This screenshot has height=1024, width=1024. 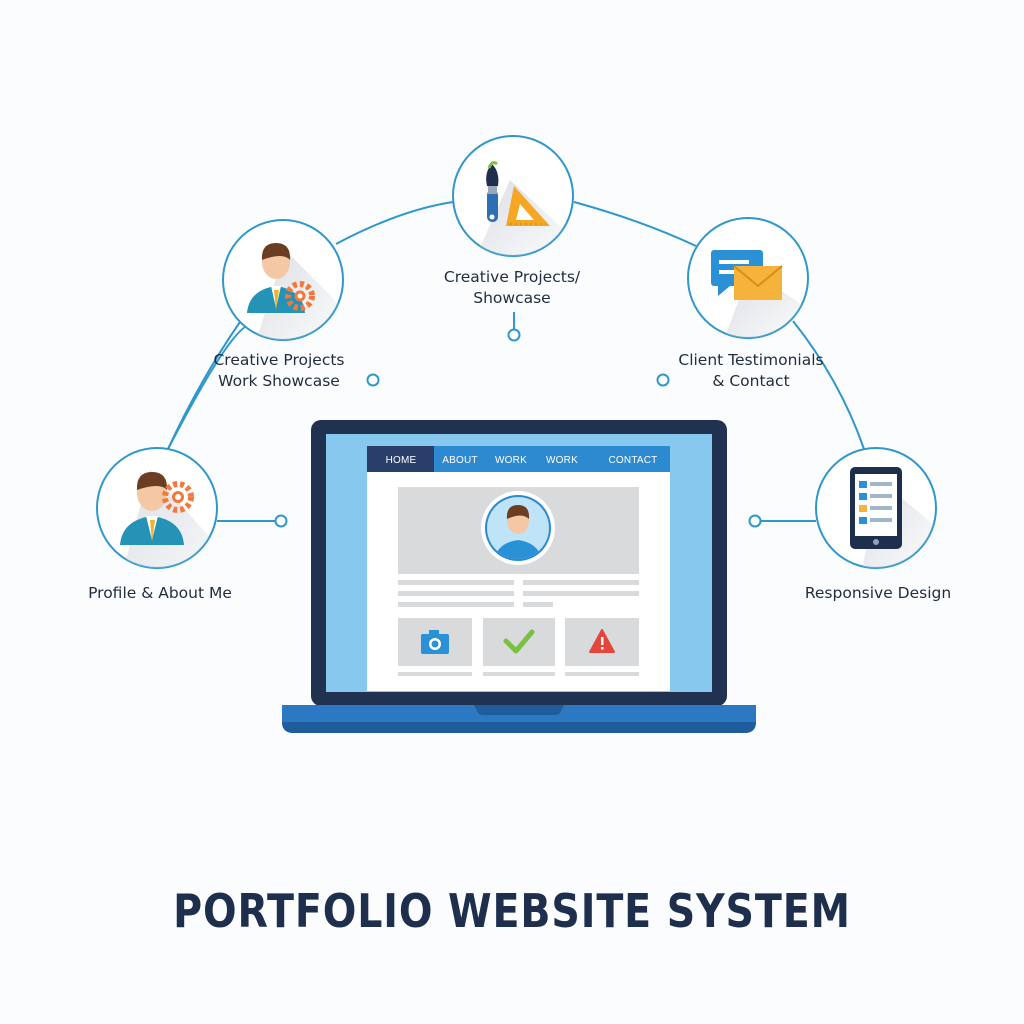 What do you see at coordinates (279, 360) in the screenshot?
I see `label-work-line-1: Creative Projects` at bounding box center [279, 360].